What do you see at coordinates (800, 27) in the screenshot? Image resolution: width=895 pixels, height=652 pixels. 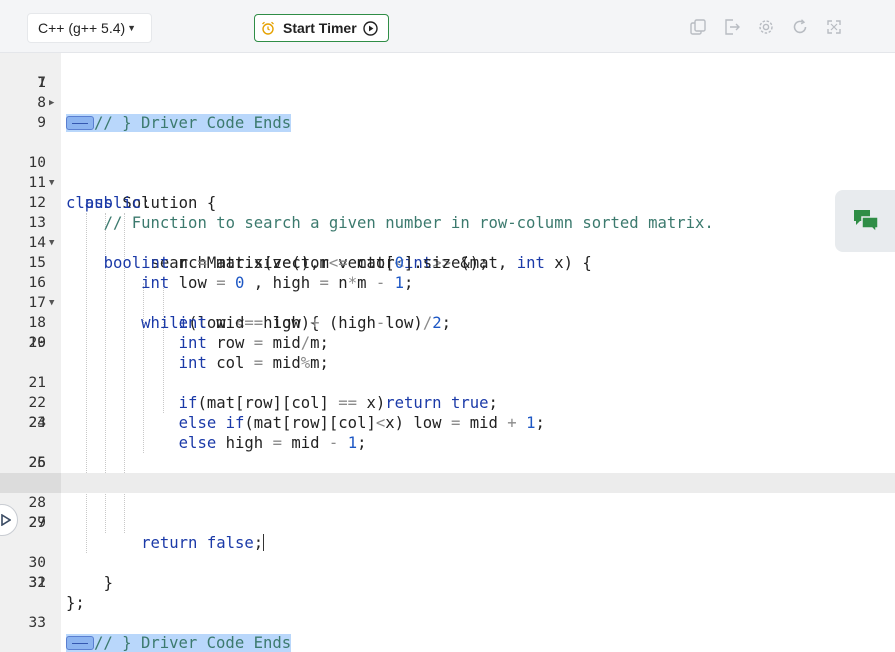 I see `reset-icon` at bounding box center [800, 27].